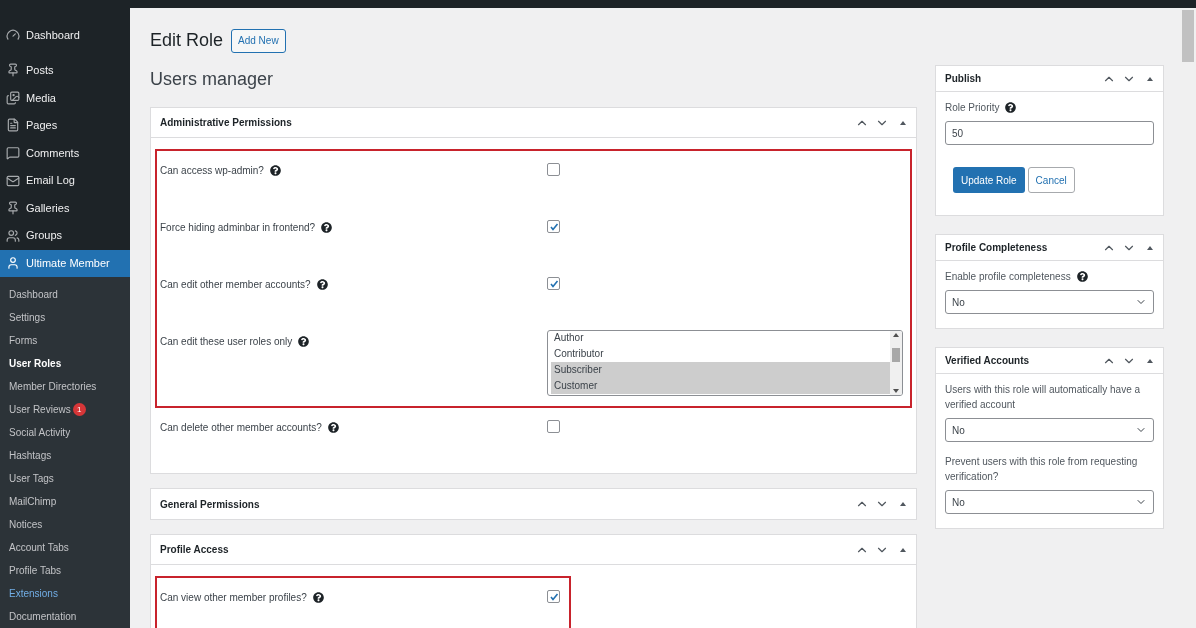 This screenshot has height=628, width=1196. I want to click on panel-title: Profile Completeness, so click(996, 248).